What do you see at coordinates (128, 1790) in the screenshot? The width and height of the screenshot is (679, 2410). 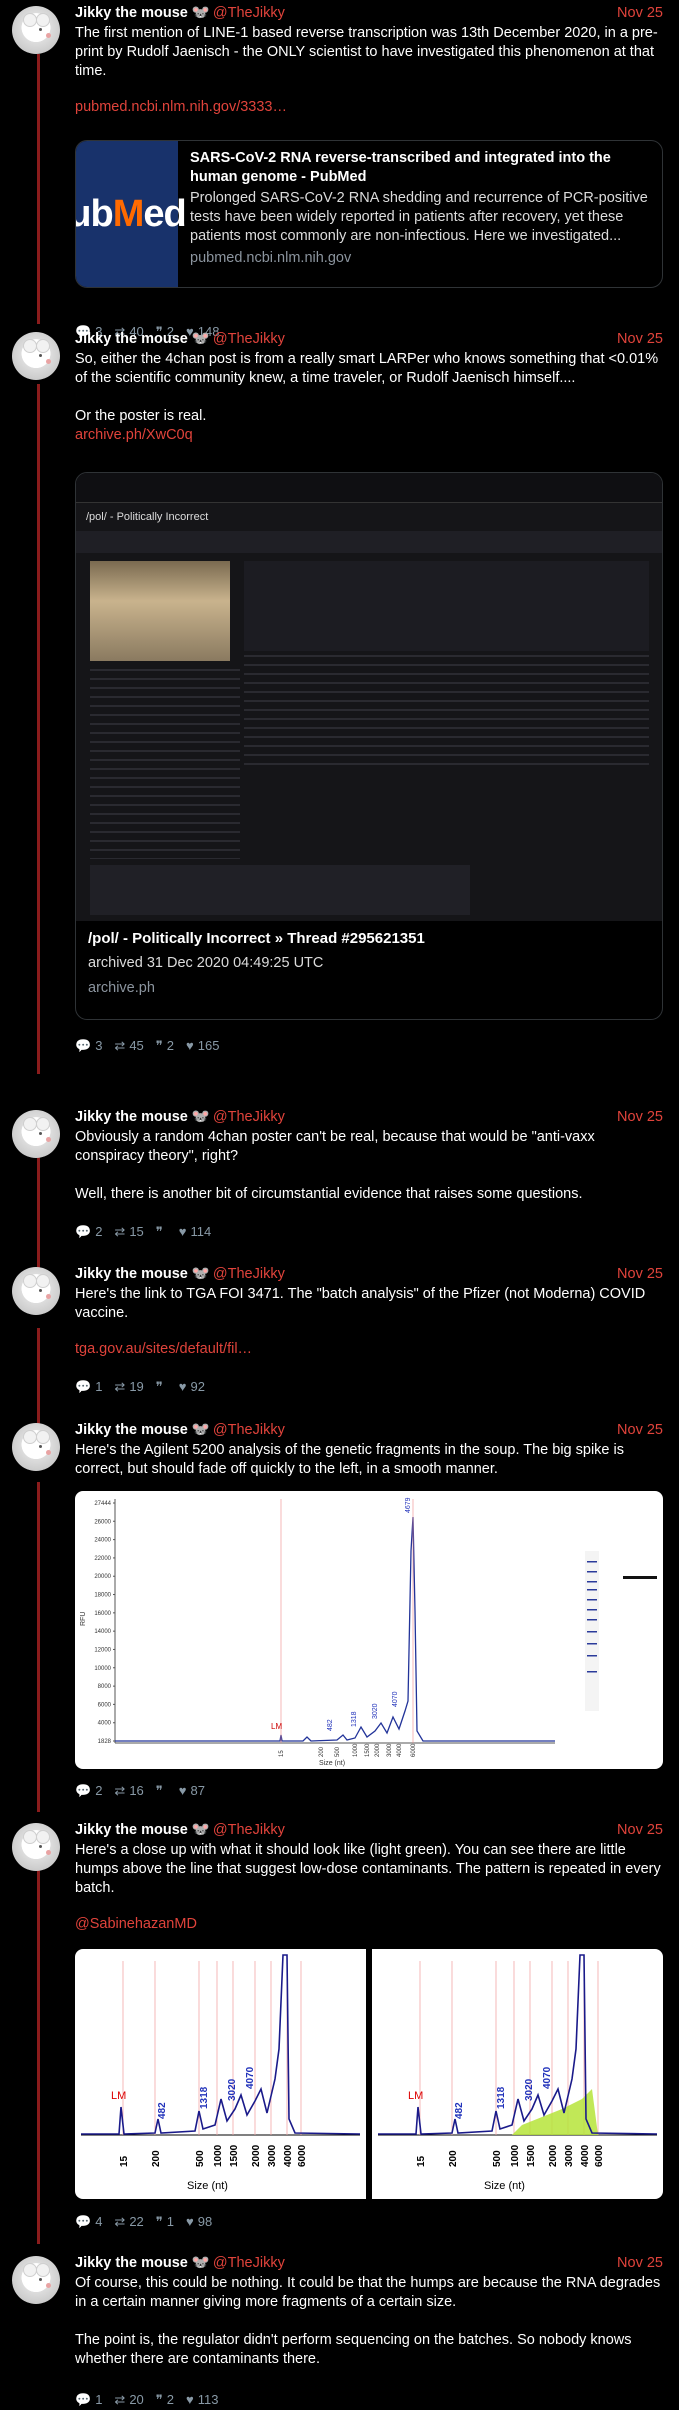 I see `retweet-button: ⇄ 16` at bounding box center [128, 1790].